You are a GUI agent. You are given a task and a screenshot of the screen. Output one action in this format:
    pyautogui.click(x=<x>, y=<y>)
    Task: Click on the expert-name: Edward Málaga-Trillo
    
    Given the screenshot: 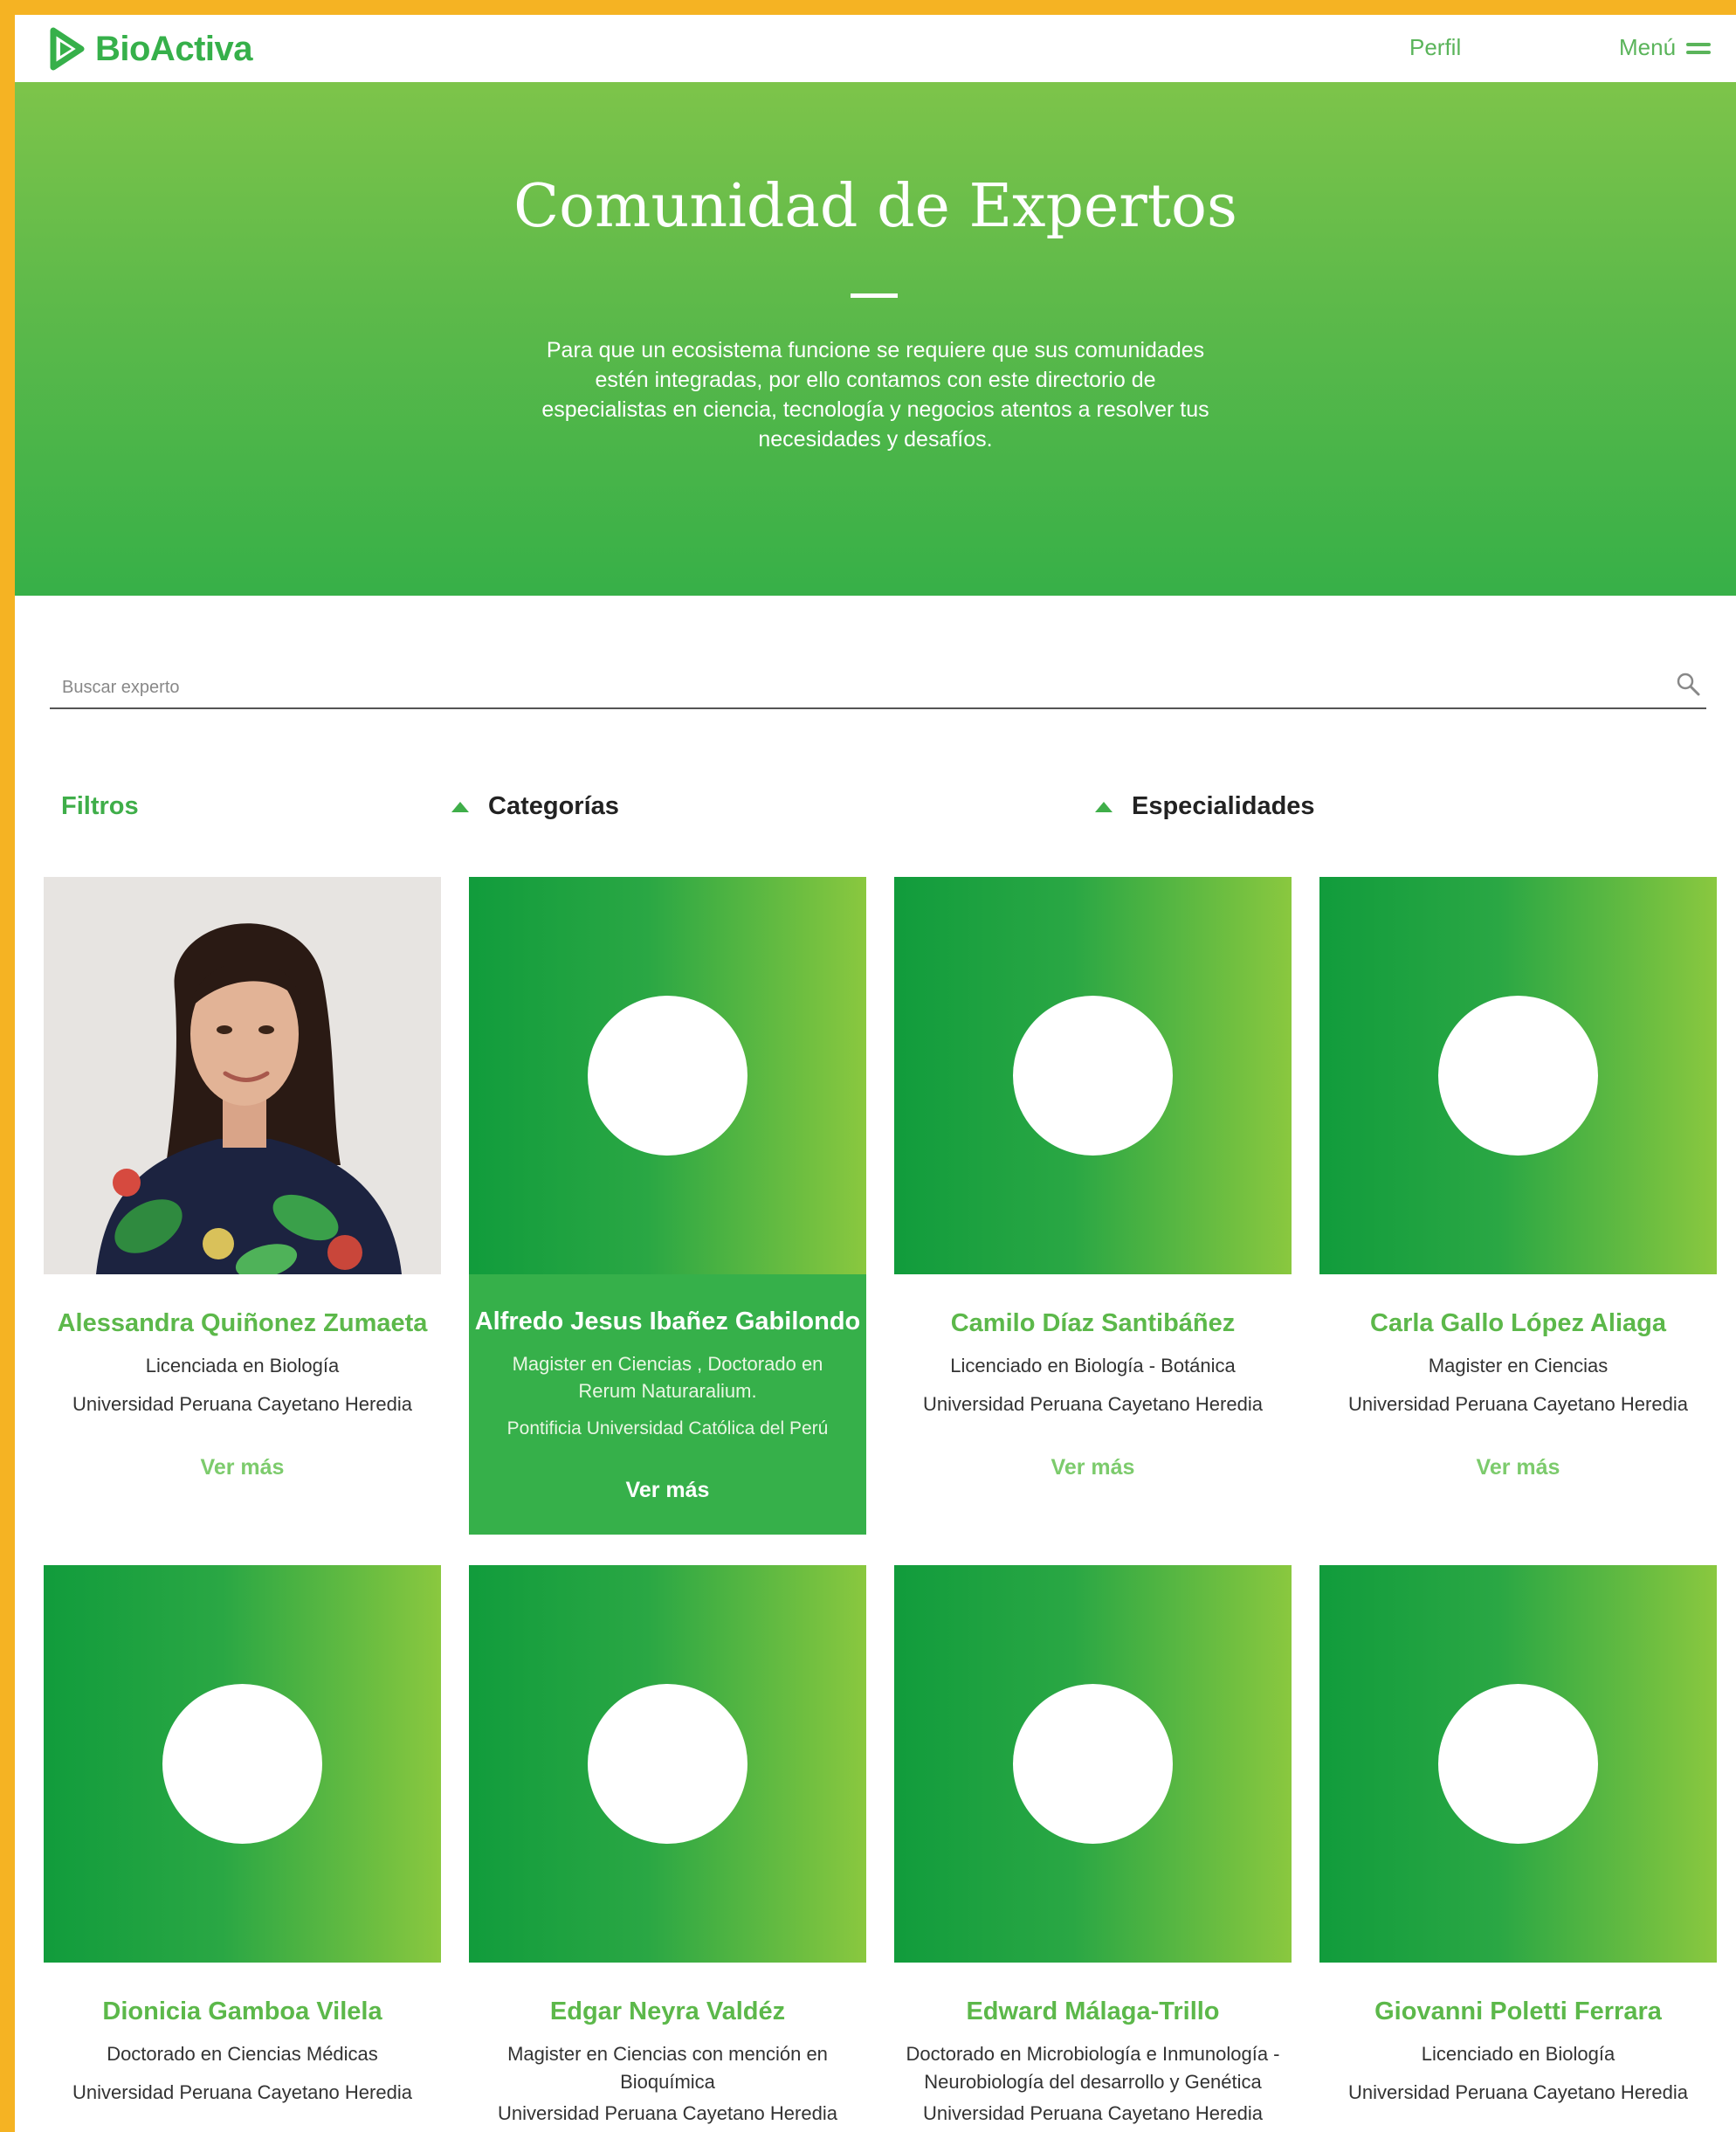 What is the action you would take?
    pyautogui.click(x=1093, y=2011)
    